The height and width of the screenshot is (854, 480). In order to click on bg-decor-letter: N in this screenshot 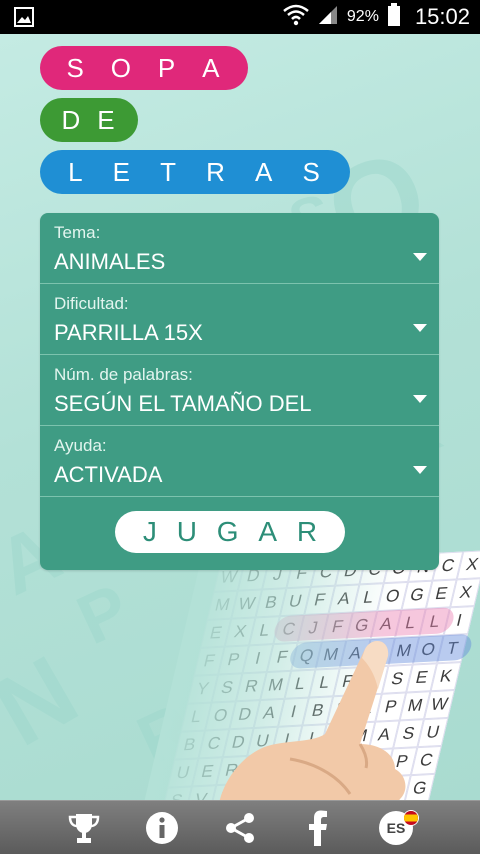, I will do `click(48, 701)`.